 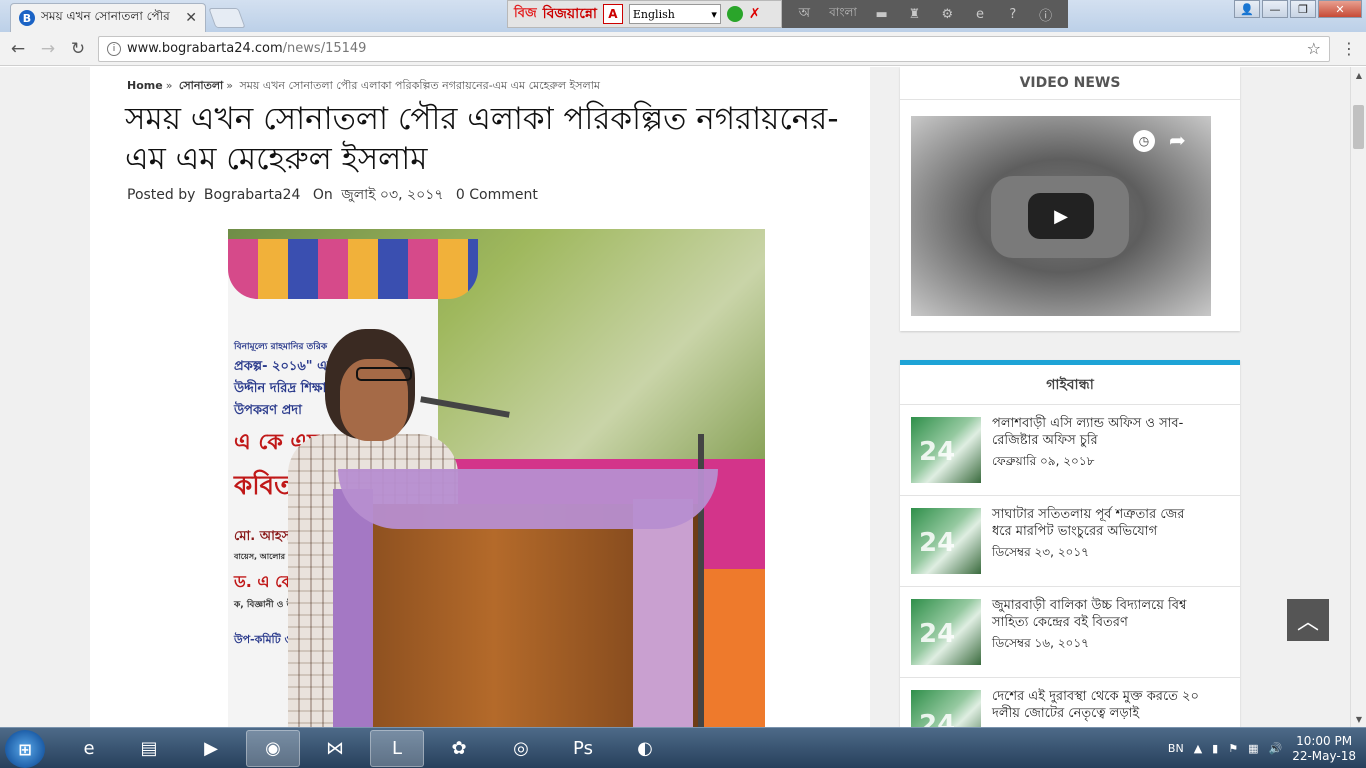 What do you see at coordinates (322, 195) in the screenshot?
I see `on-label: On` at bounding box center [322, 195].